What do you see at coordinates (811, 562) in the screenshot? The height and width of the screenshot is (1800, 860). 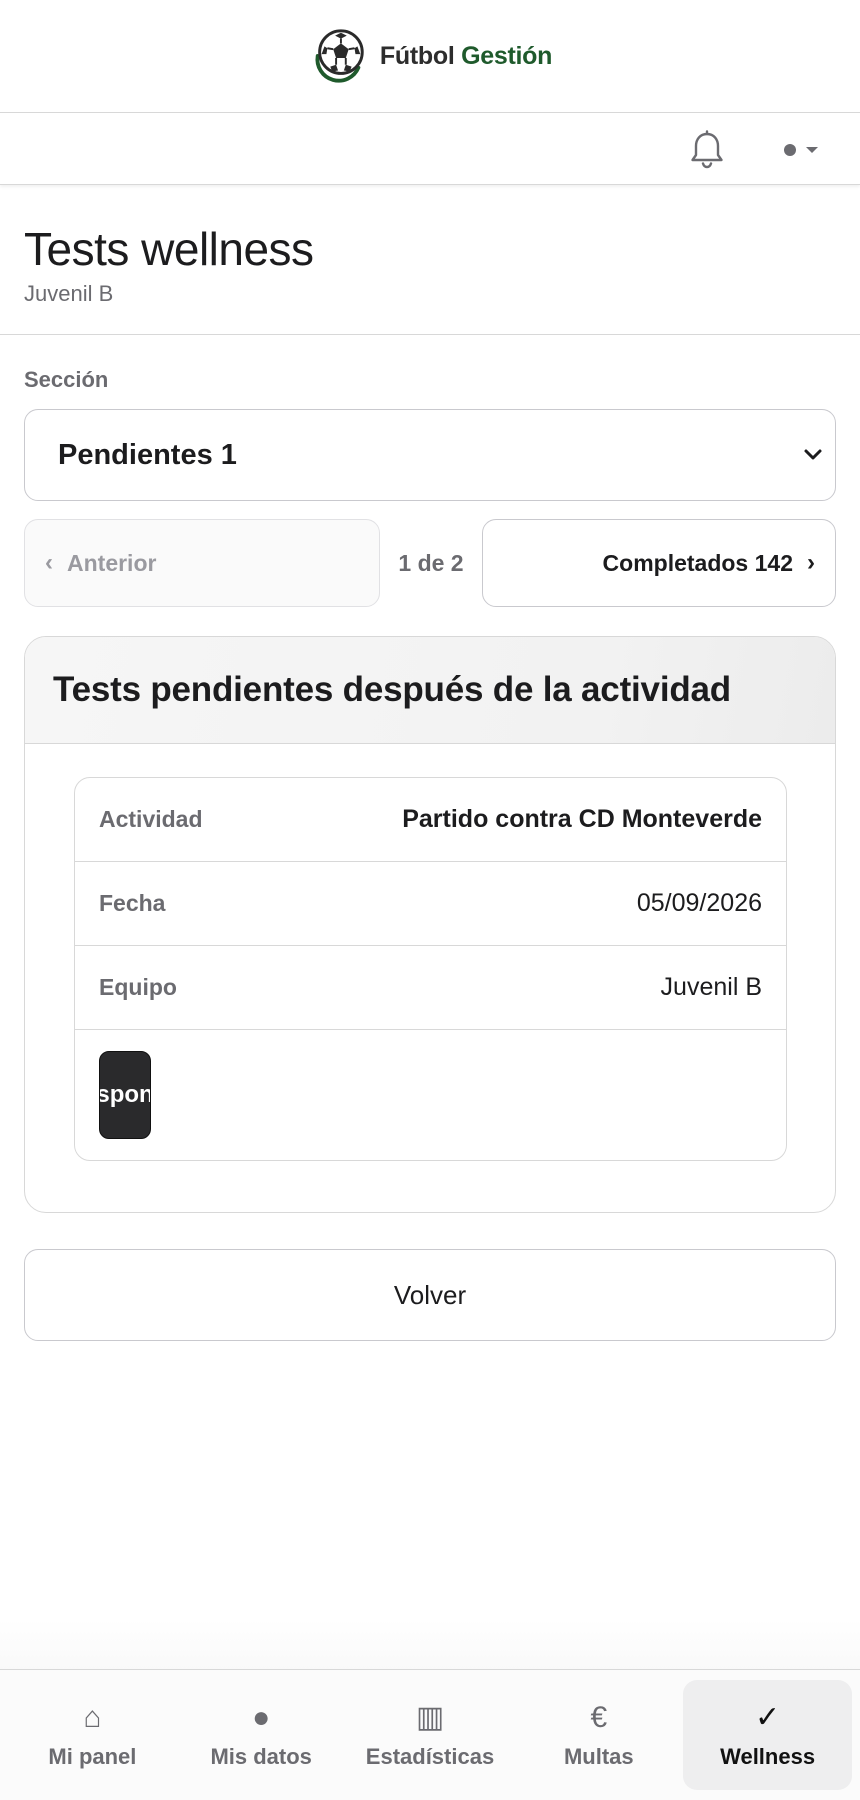 I see `chevron-right-icon: ›` at bounding box center [811, 562].